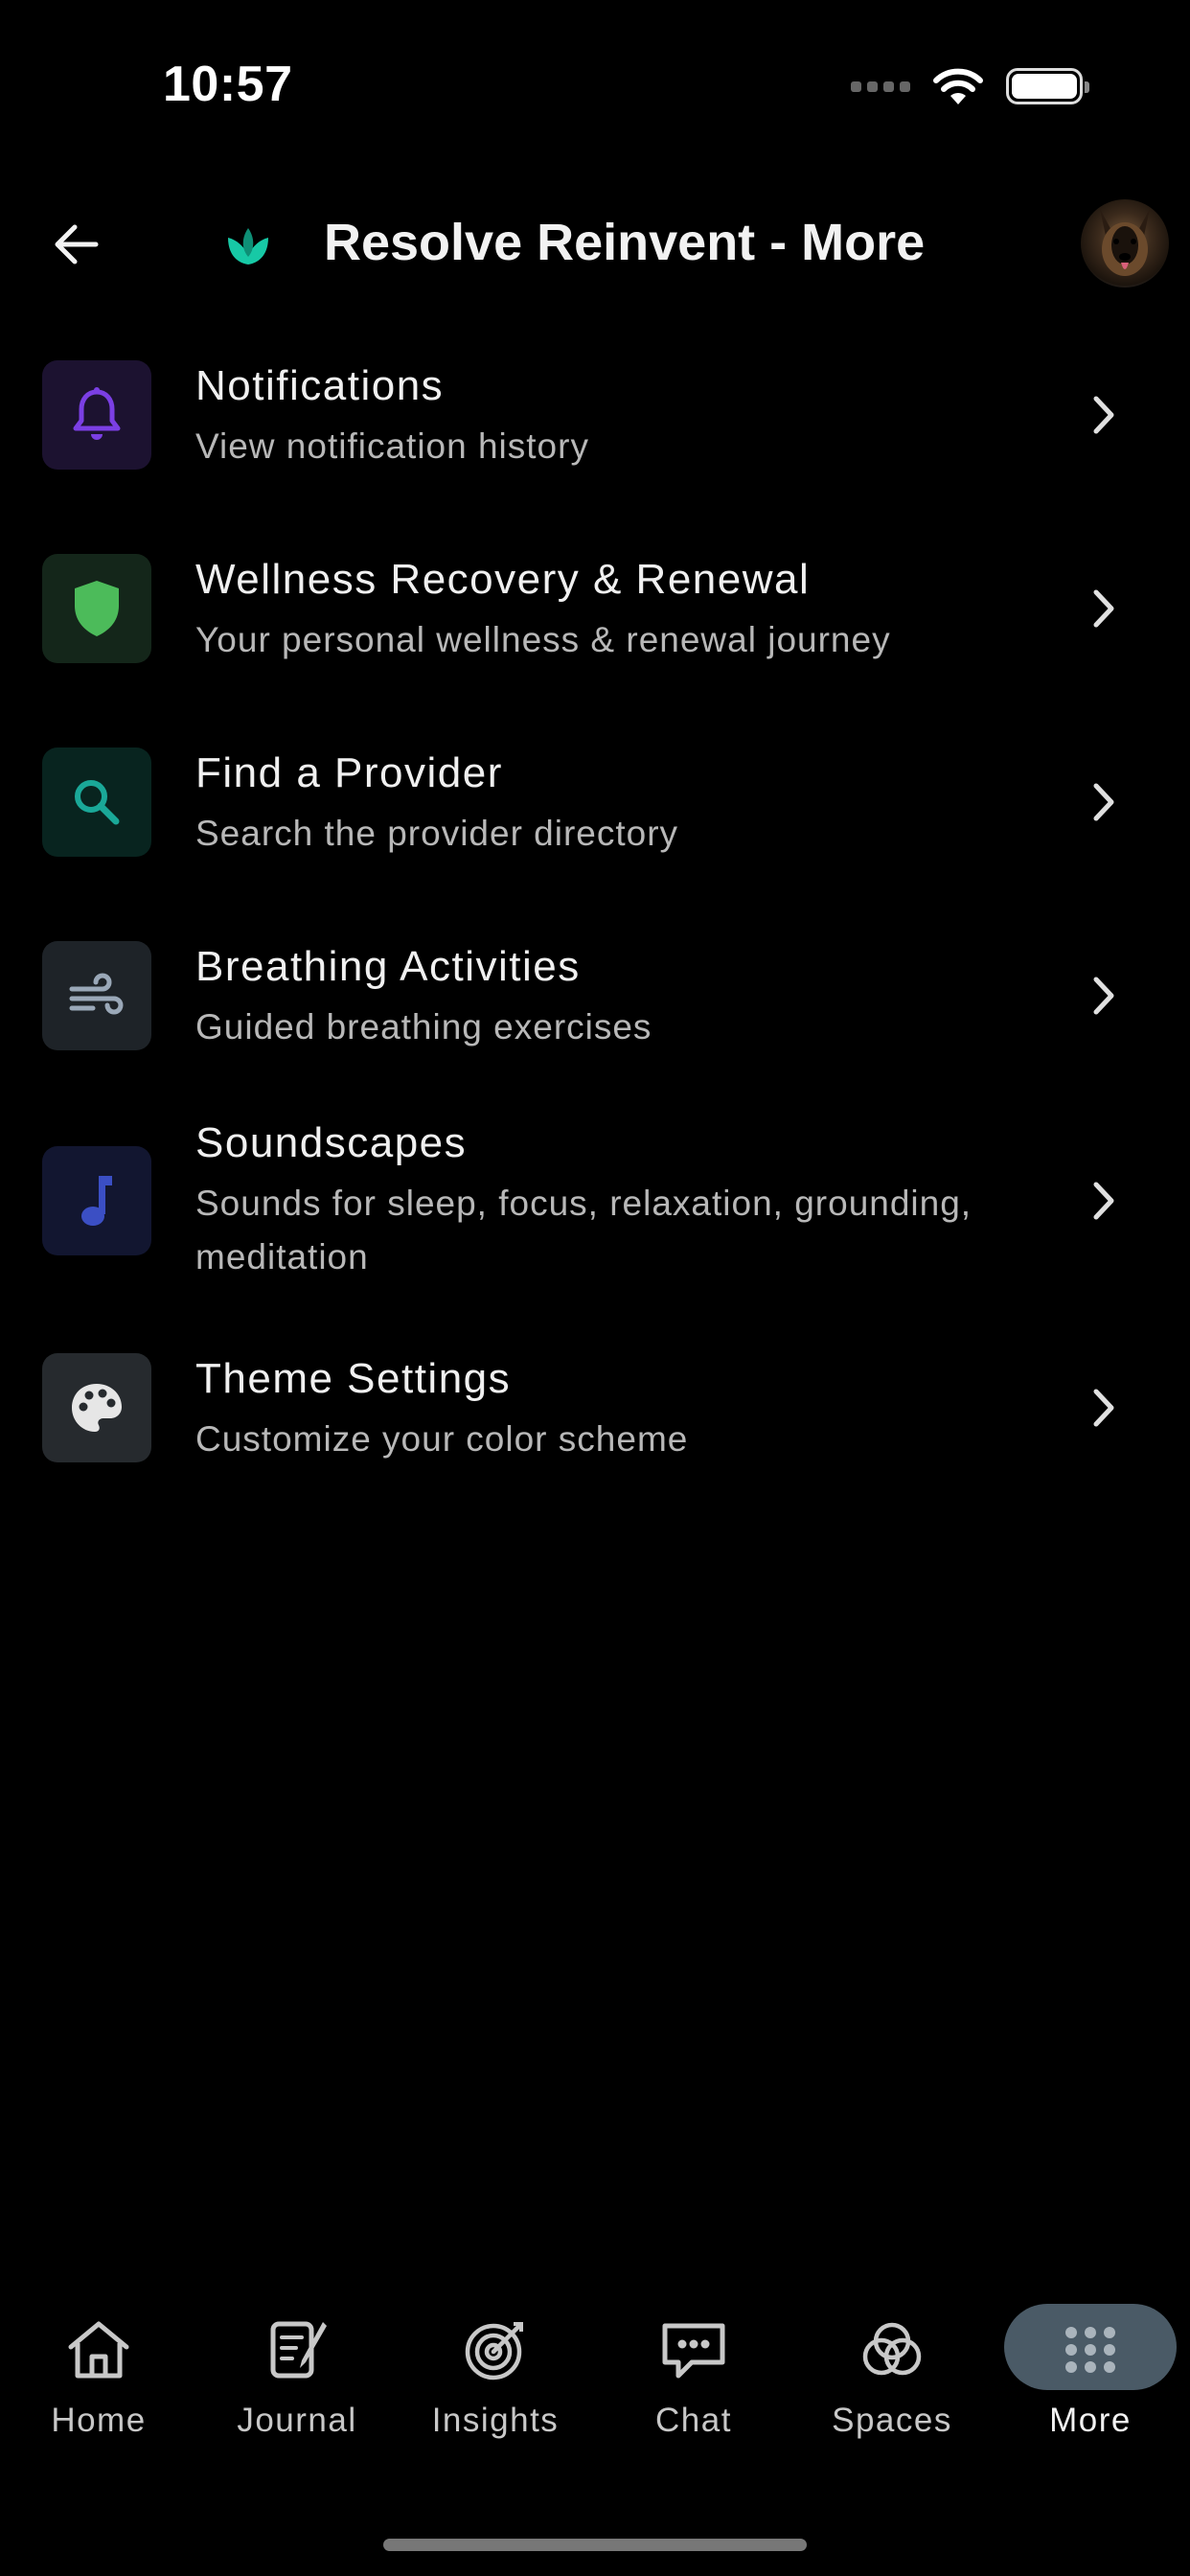 This screenshot has height=2576, width=1190. What do you see at coordinates (349, 772) in the screenshot?
I see `menu-item-title: Find a Provider` at bounding box center [349, 772].